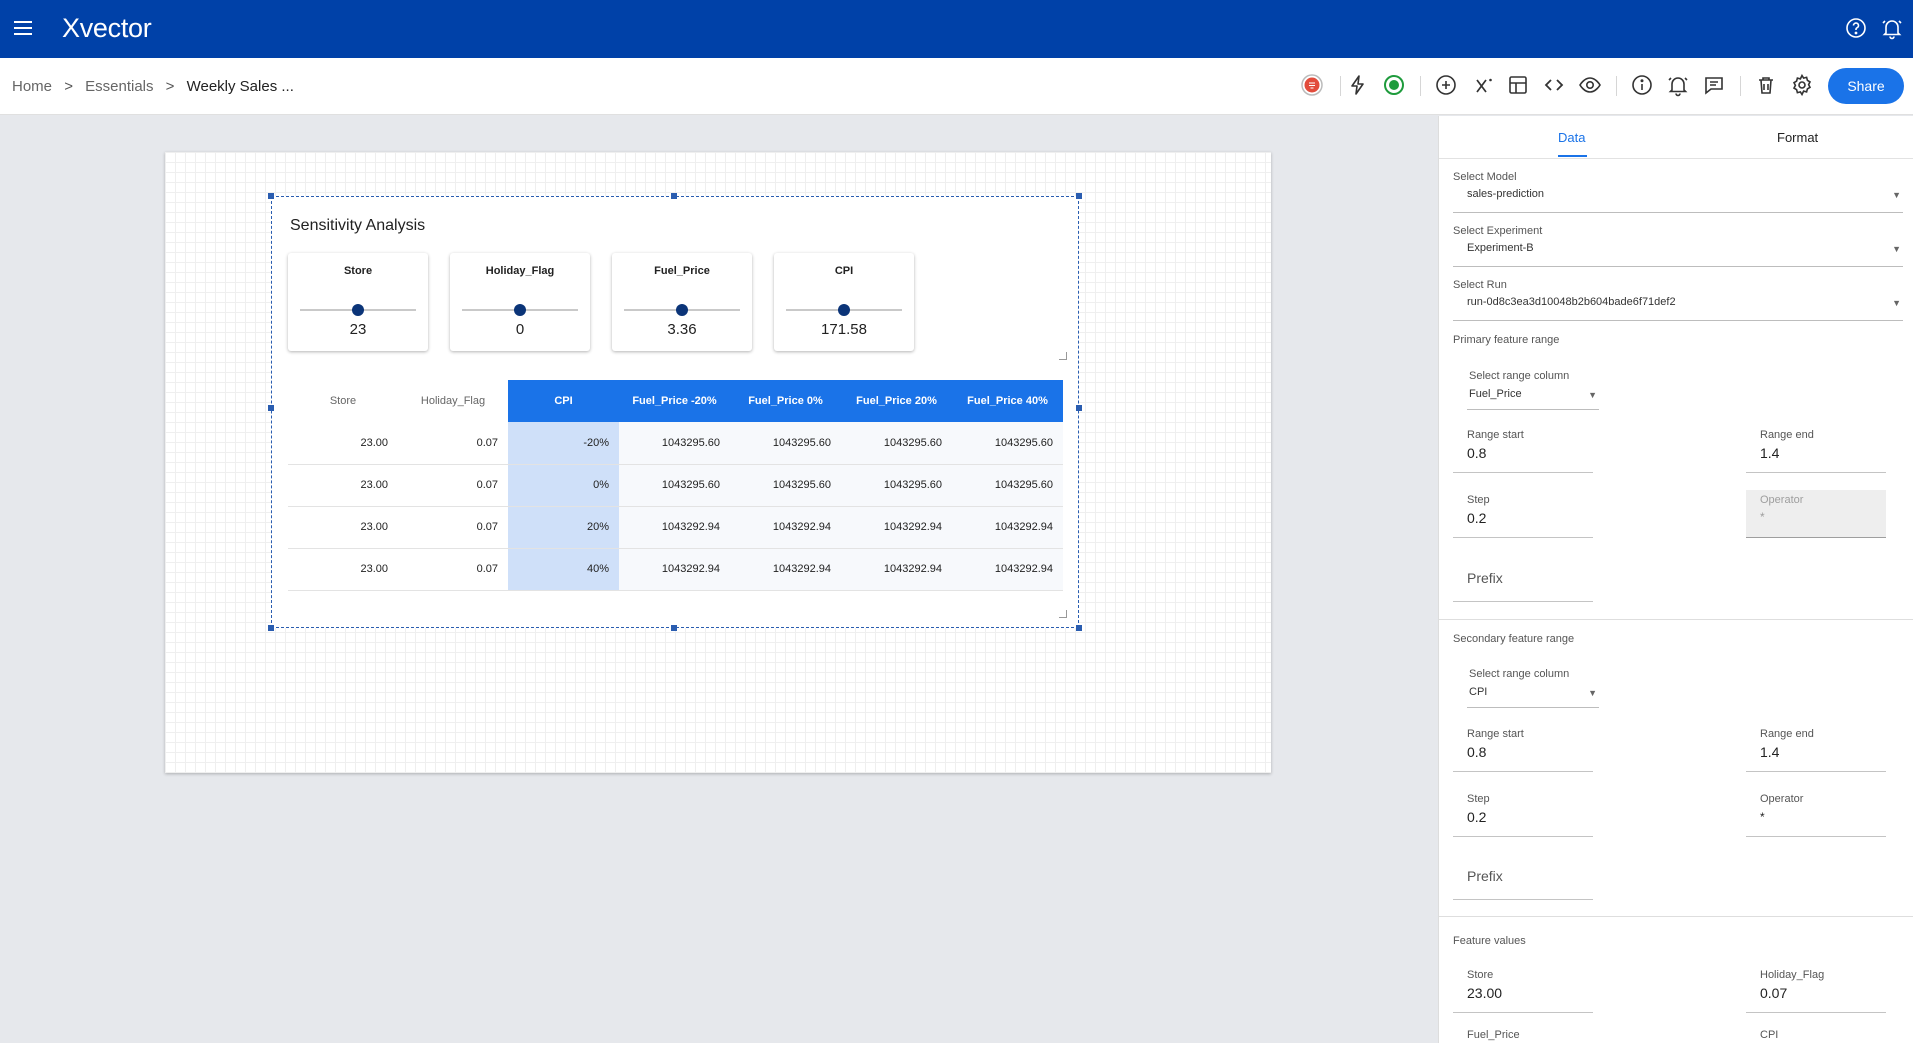  What do you see at coordinates (1523, 451) in the screenshot?
I see `primary-range-start-field: Range start 0.8` at bounding box center [1523, 451].